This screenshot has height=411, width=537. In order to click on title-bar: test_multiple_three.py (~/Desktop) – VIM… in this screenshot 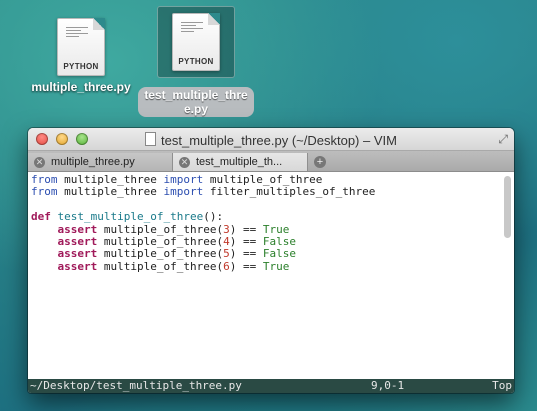, I will do `click(271, 139)`.